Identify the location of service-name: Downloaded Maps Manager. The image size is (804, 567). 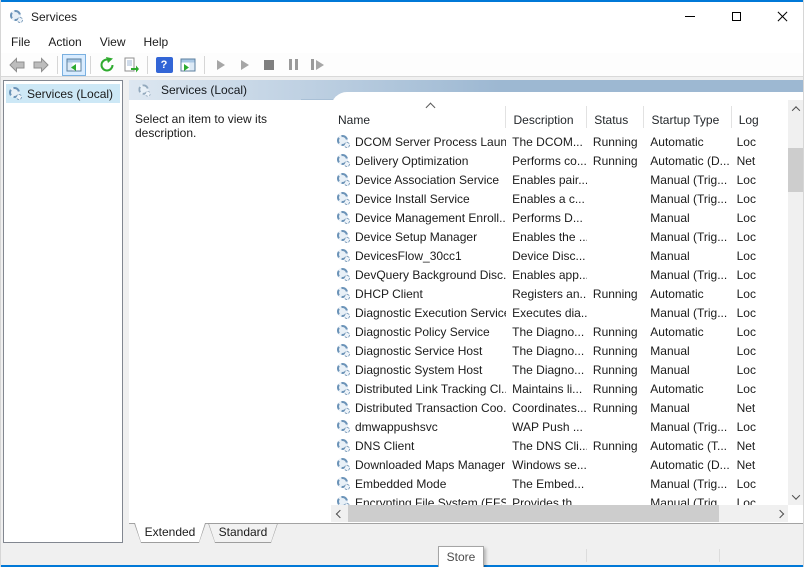
(430, 464).